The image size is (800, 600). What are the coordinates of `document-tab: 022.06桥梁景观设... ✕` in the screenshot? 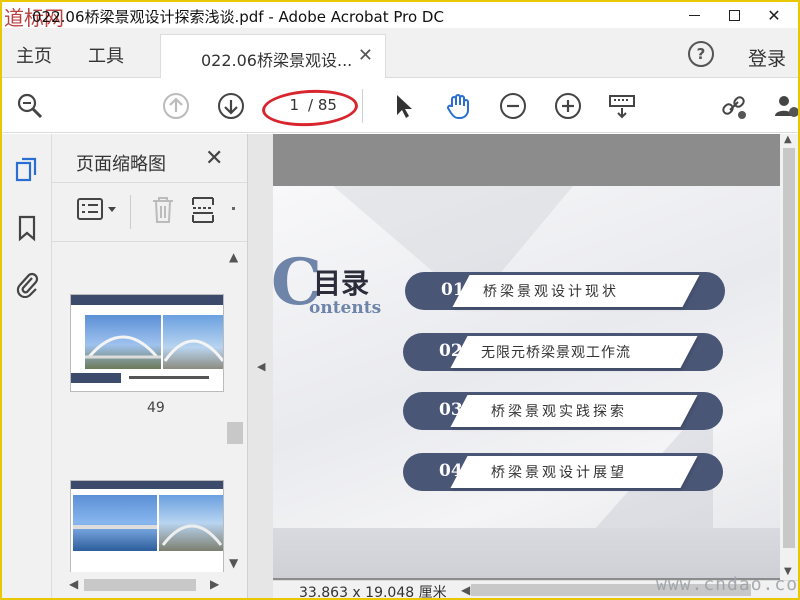 It's located at (273, 56).